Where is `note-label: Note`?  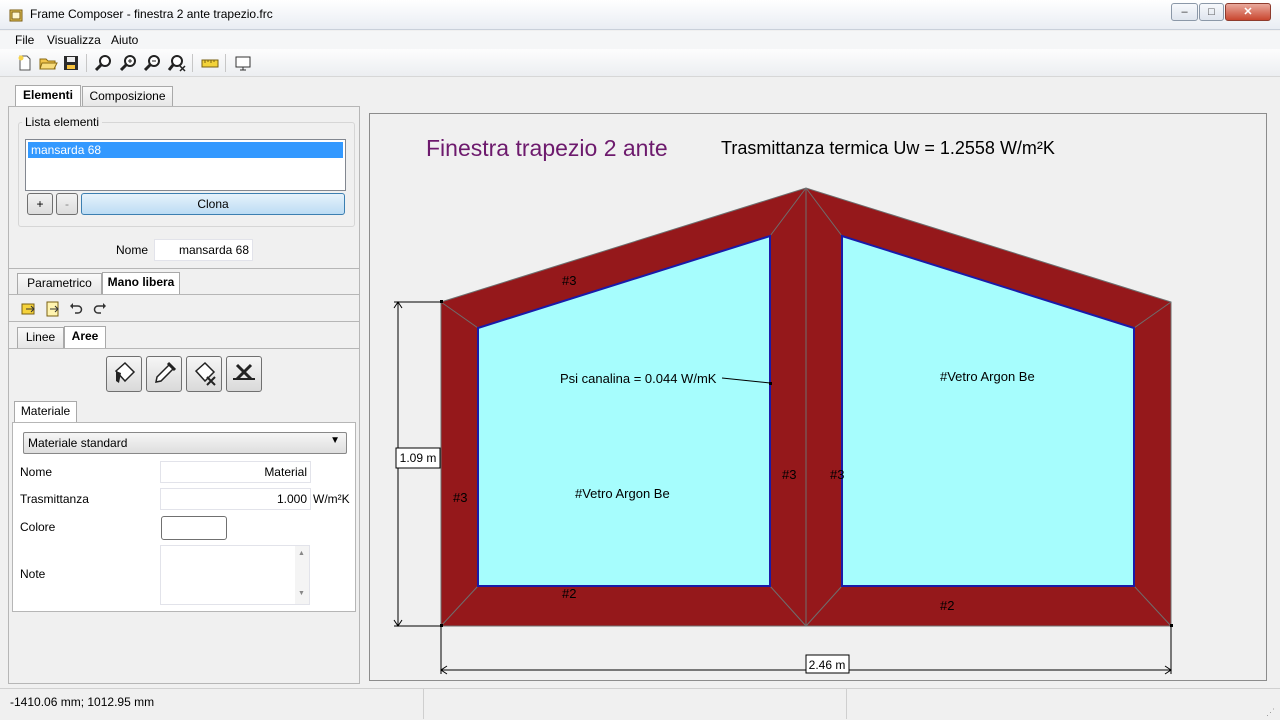
note-label: Note is located at coordinates (33, 574).